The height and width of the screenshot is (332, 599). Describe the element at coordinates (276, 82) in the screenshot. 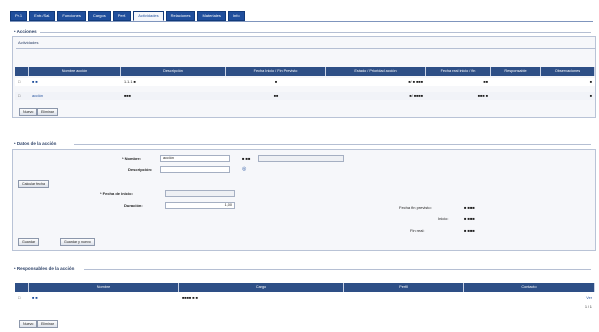

I see `row-c4: ■` at that location.